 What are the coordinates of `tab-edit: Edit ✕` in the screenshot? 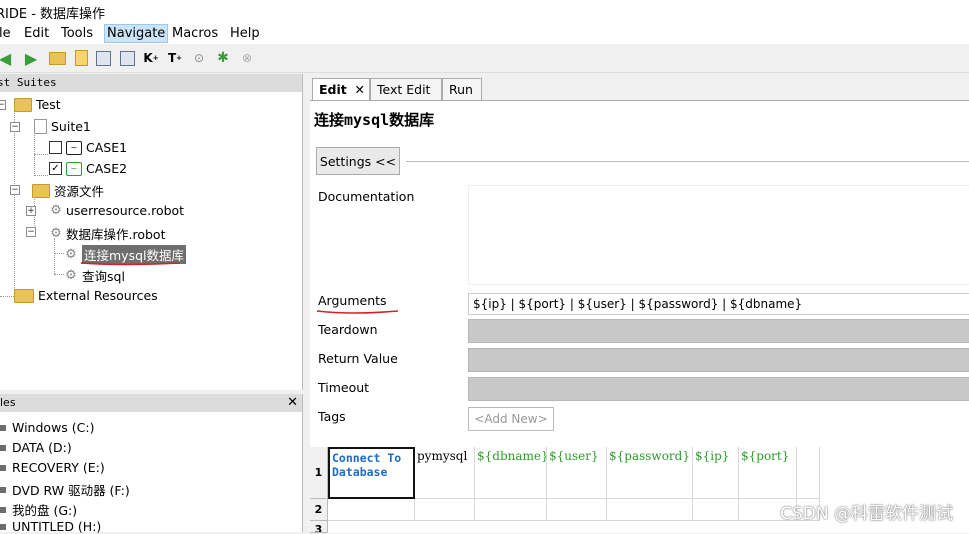 It's located at (341, 89).